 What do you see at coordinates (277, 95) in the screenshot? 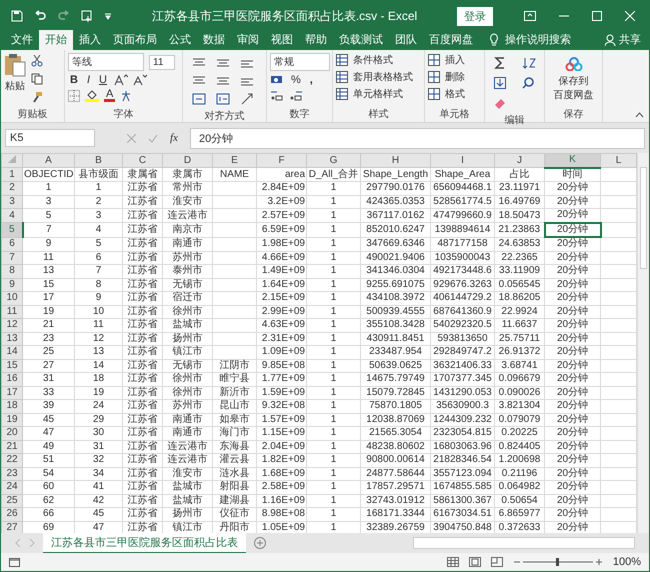
I see `increase-decimal-icon` at bounding box center [277, 95].